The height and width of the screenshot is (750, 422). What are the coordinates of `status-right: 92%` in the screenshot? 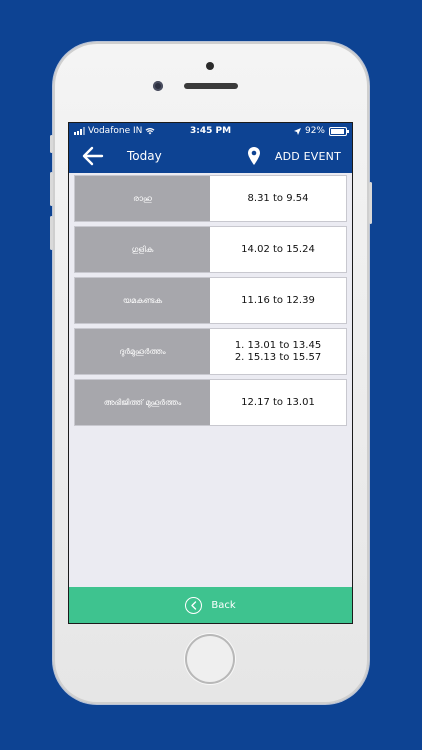 It's located at (321, 131).